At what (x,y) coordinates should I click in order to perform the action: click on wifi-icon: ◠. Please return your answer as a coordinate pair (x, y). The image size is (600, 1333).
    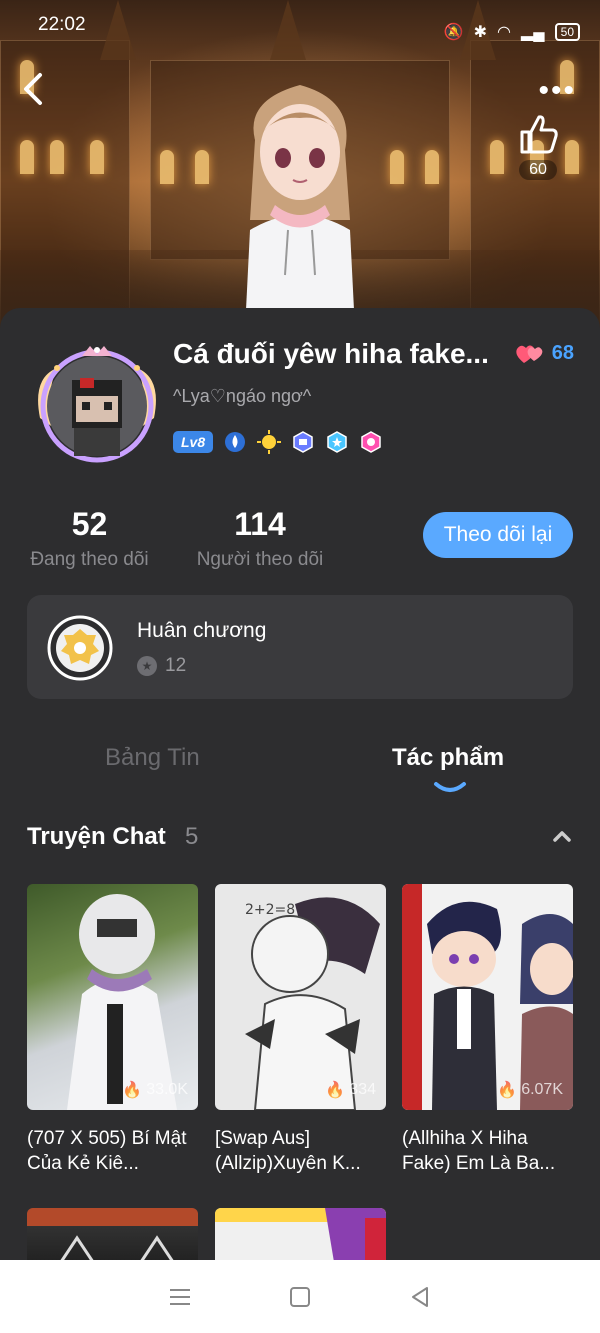
    Looking at the image, I should click on (504, 32).